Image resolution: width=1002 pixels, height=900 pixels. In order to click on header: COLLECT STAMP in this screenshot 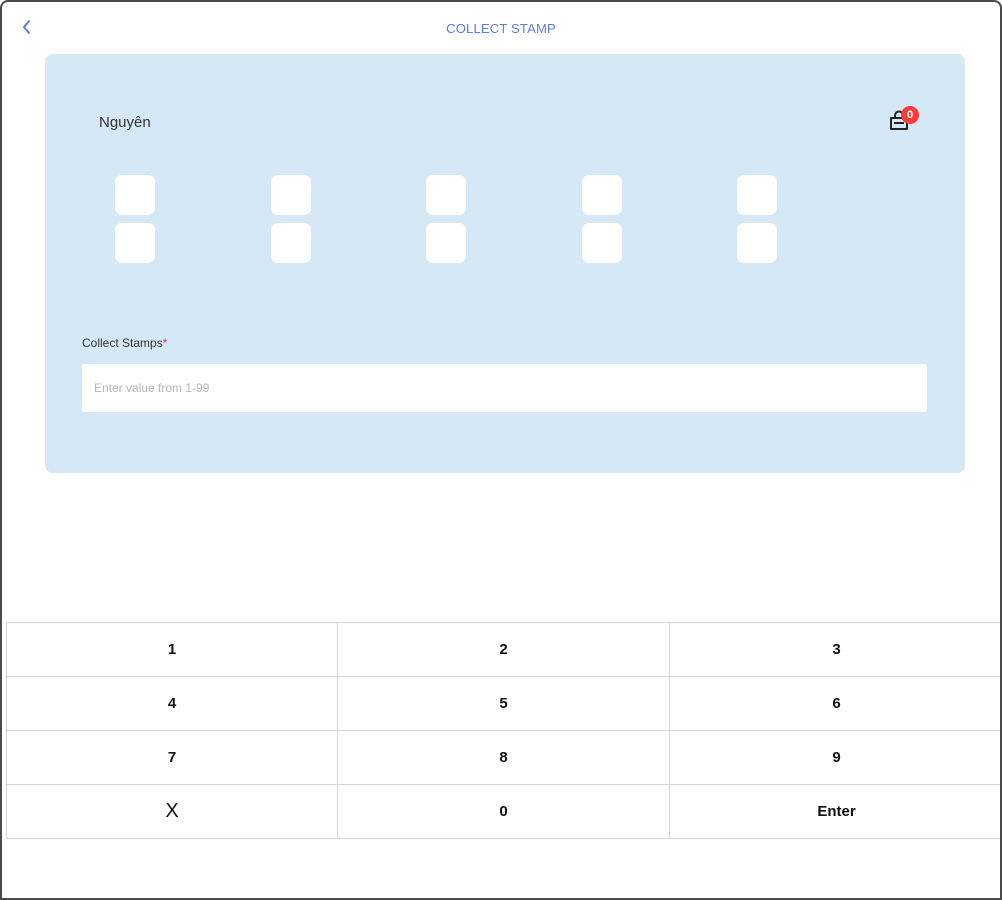, I will do `click(501, 28)`.